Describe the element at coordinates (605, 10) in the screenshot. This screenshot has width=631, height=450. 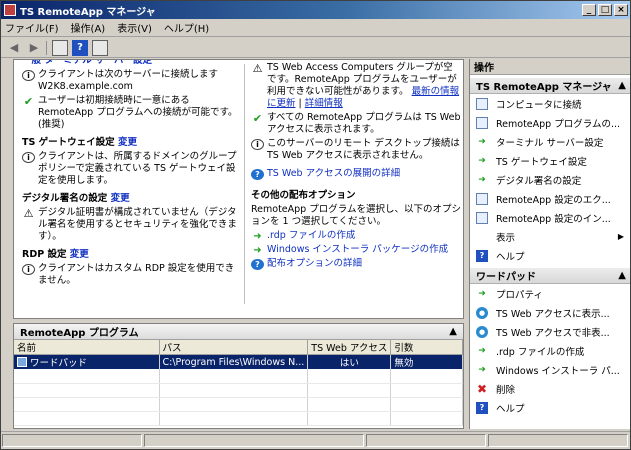
I see `maximize-button: □` at that location.